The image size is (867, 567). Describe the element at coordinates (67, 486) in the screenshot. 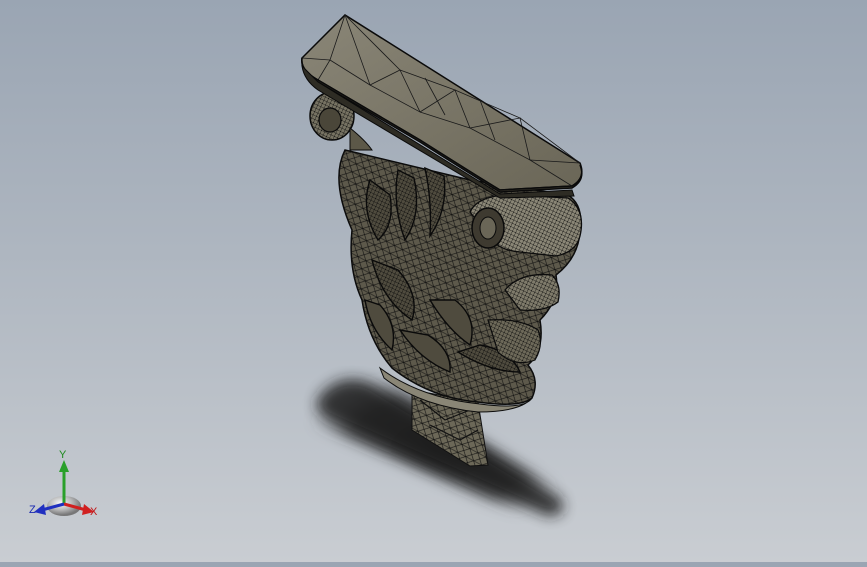

I see `reference-triad: Y X Z` at that location.